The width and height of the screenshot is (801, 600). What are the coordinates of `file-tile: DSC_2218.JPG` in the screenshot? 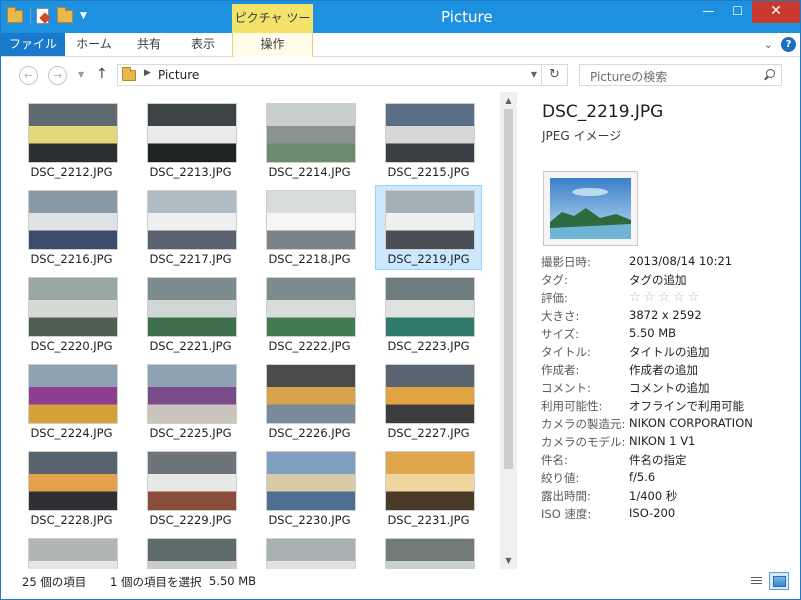 It's located at (309, 227).